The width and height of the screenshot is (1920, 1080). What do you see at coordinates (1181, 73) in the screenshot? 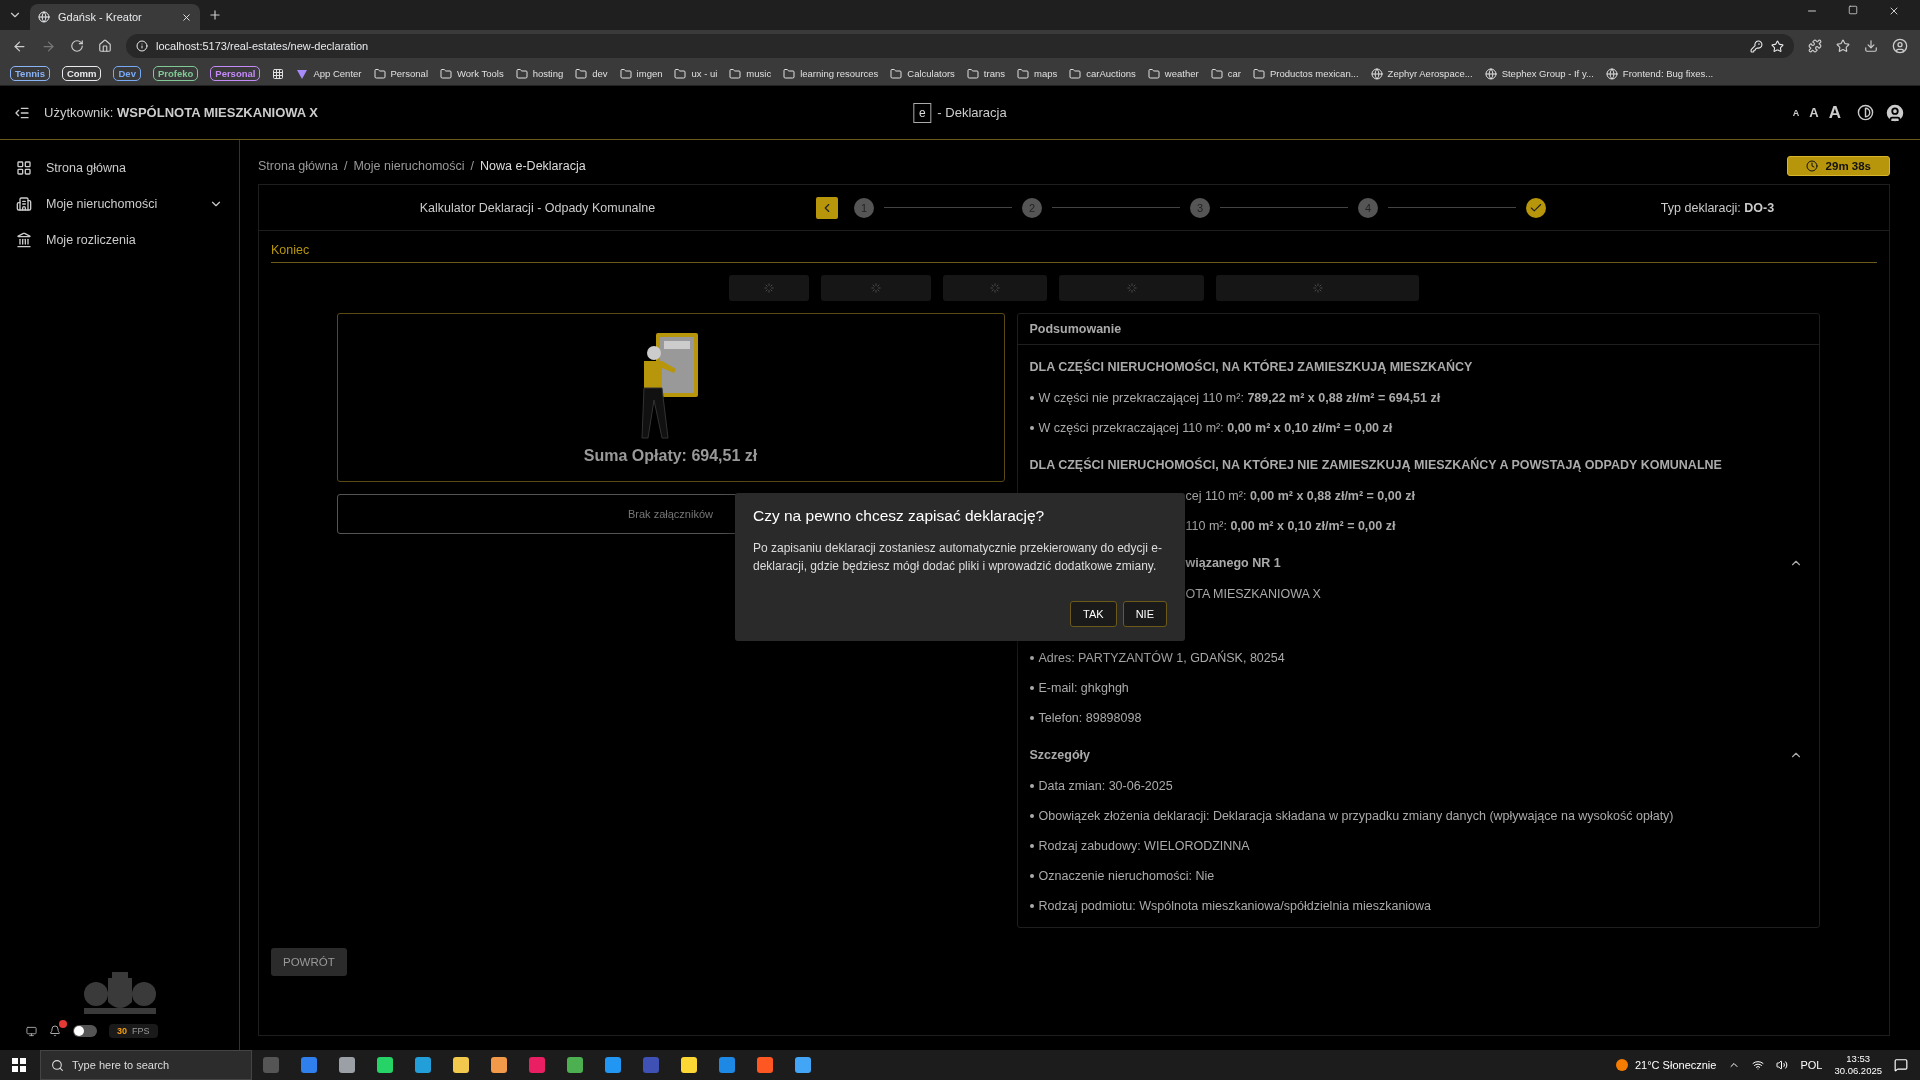
I see `bookmark-link: weather` at bounding box center [1181, 73].